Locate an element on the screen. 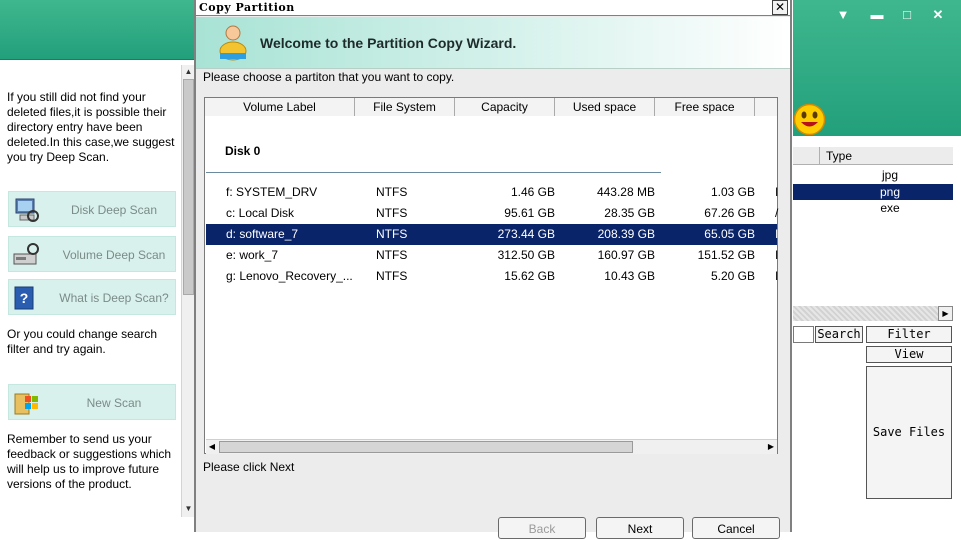  volume-label: f: SYSTEM_DRV is located at coordinates (272, 192).